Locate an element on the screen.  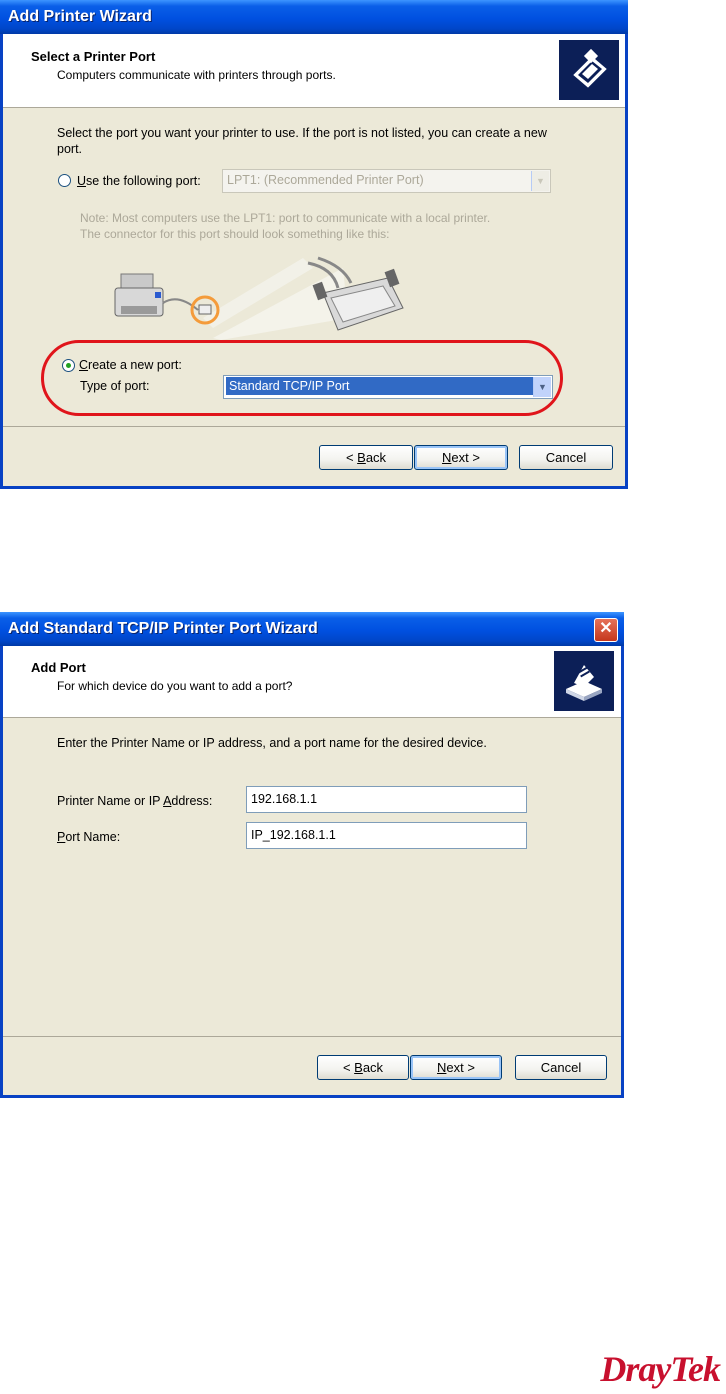
close-button: ✕ is located at coordinates (606, 630).